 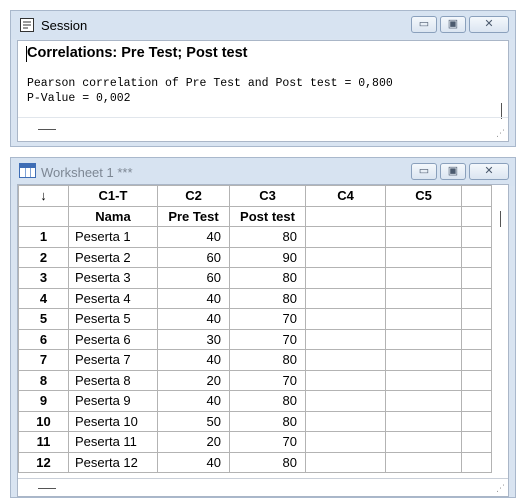 What do you see at coordinates (43, 278) in the screenshot?
I see `row-header: 3` at bounding box center [43, 278].